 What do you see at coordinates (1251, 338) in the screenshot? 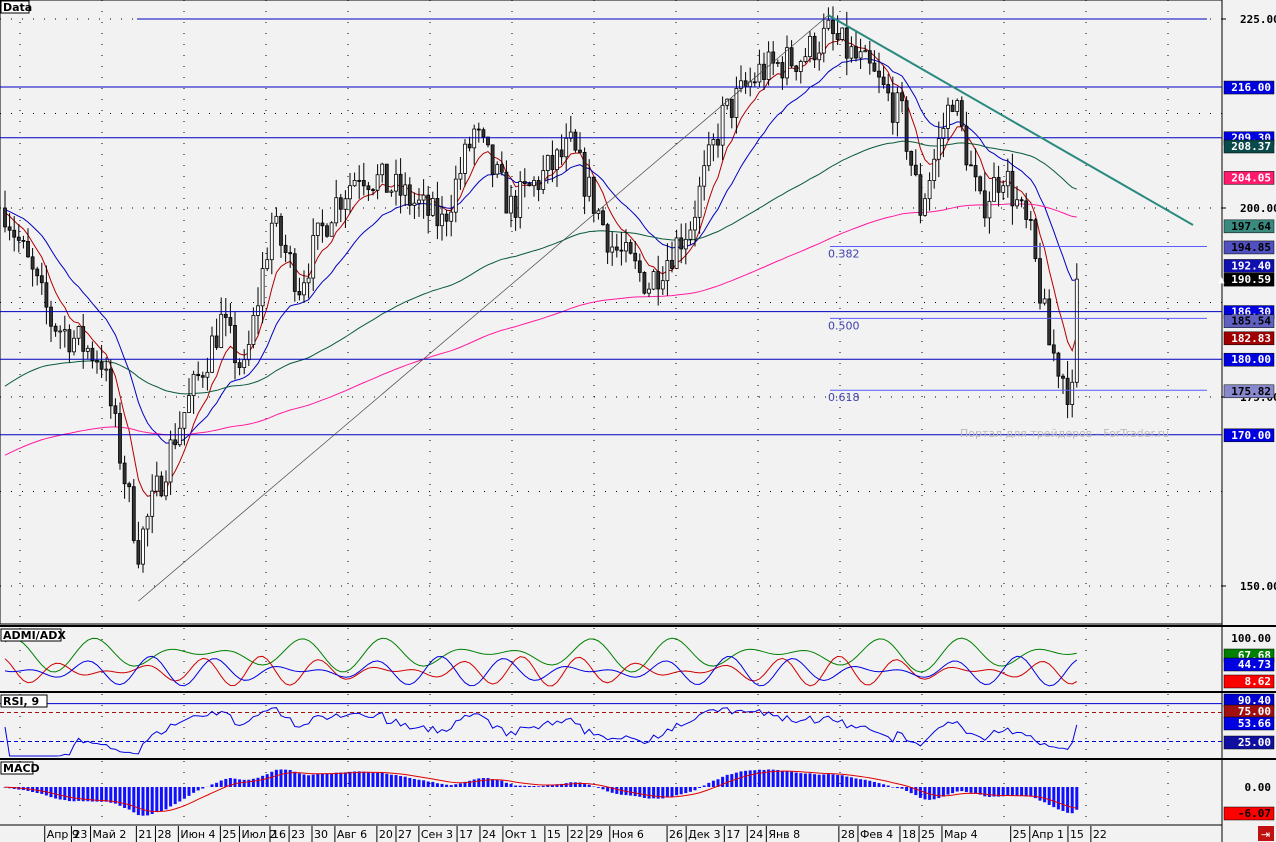
I see `price-label: 182.83` at bounding box center [1251, 338].